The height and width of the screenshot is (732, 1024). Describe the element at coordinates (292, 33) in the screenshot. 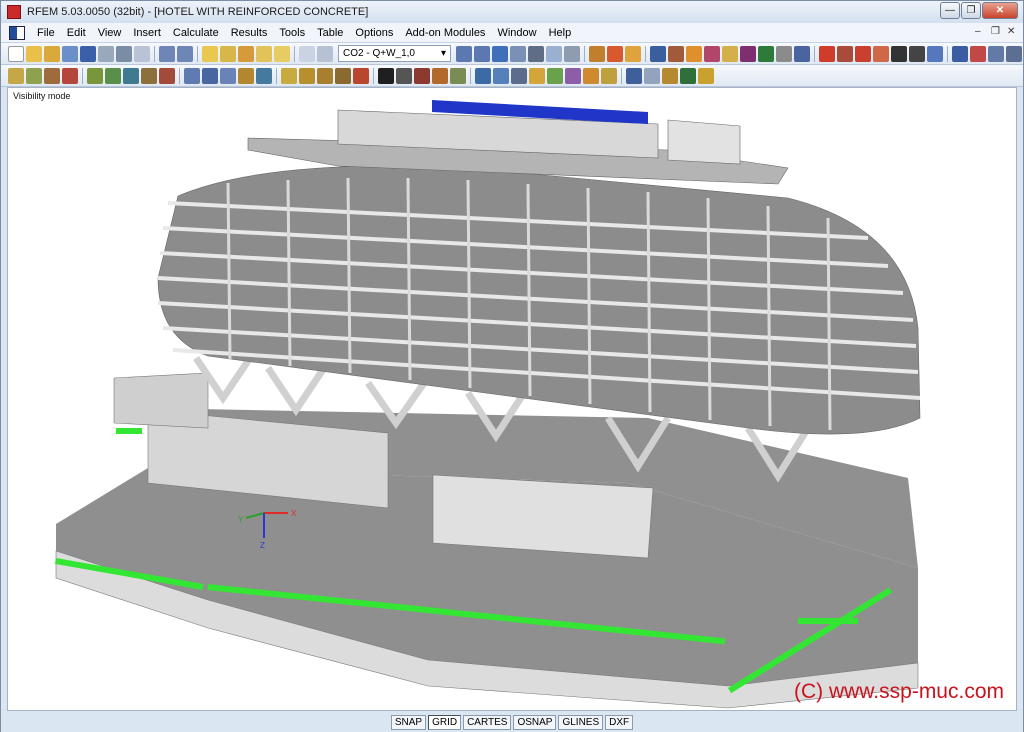

I see `menu-tools: Tools` at that location.